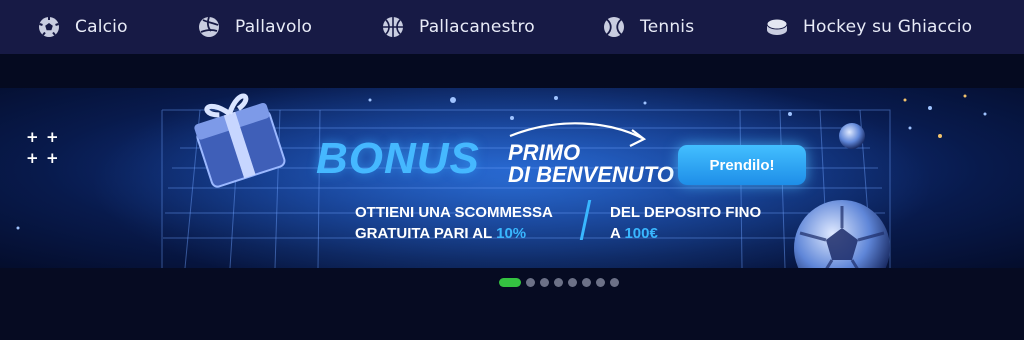 The image size is (1024, 340). I want to click on nav-item-hockey: Hockey su Ghiaccio, so click(869, 27).